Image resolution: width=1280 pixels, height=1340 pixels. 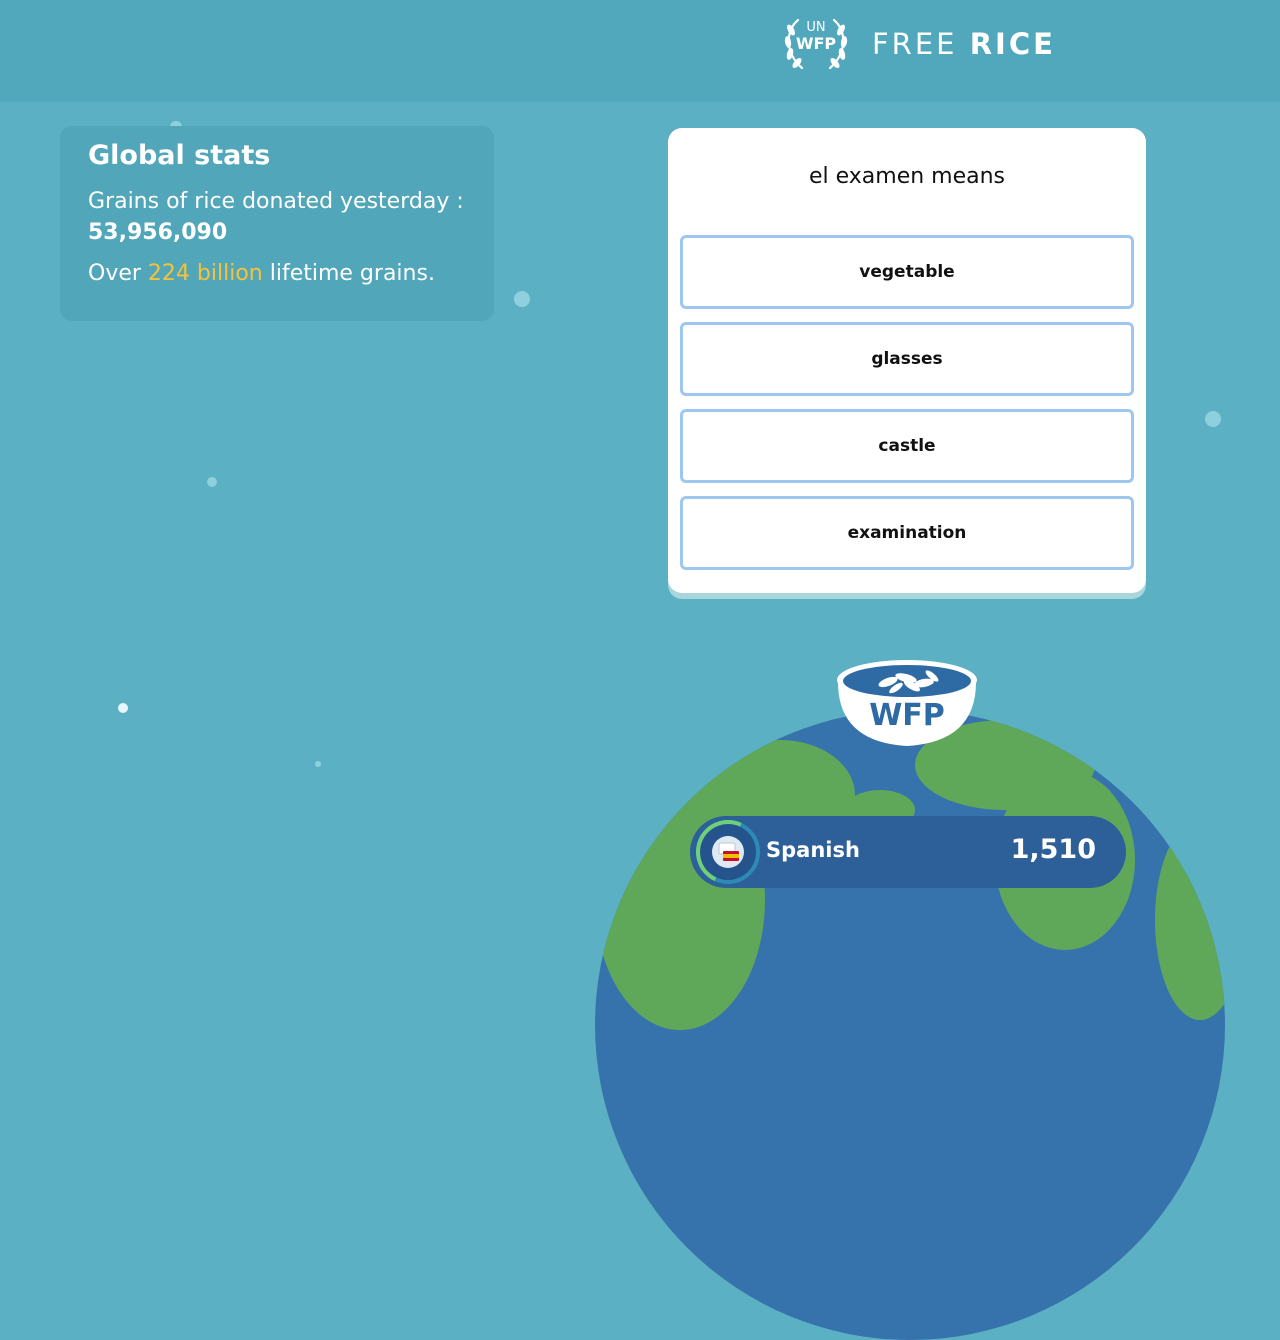 What do you see at coordinates (1012, 44) in the screenshot?
I see `brand-rice: RICE` at bounding box center [1012, 44].